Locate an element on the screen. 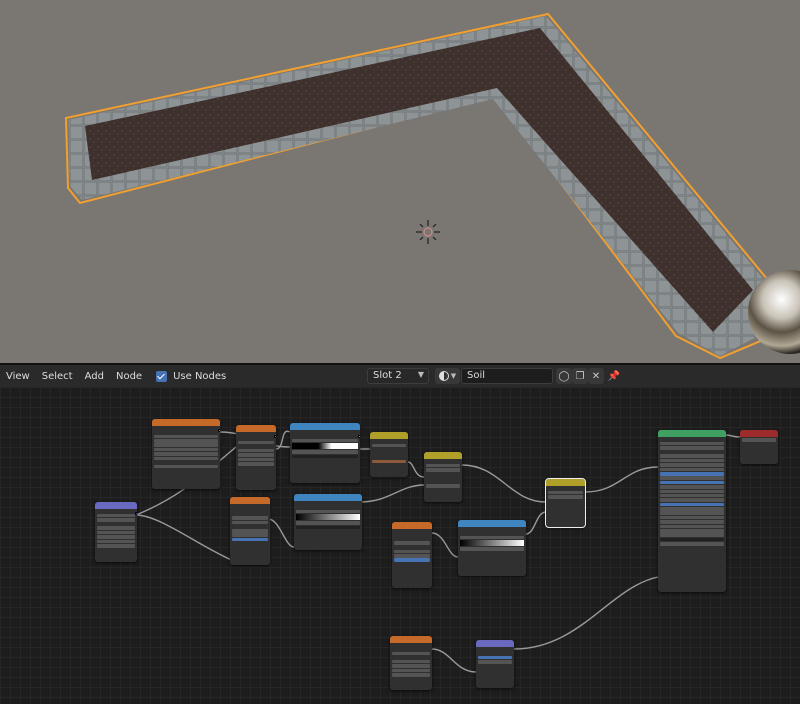  menu-view: View is located at coordinates (18, 376).